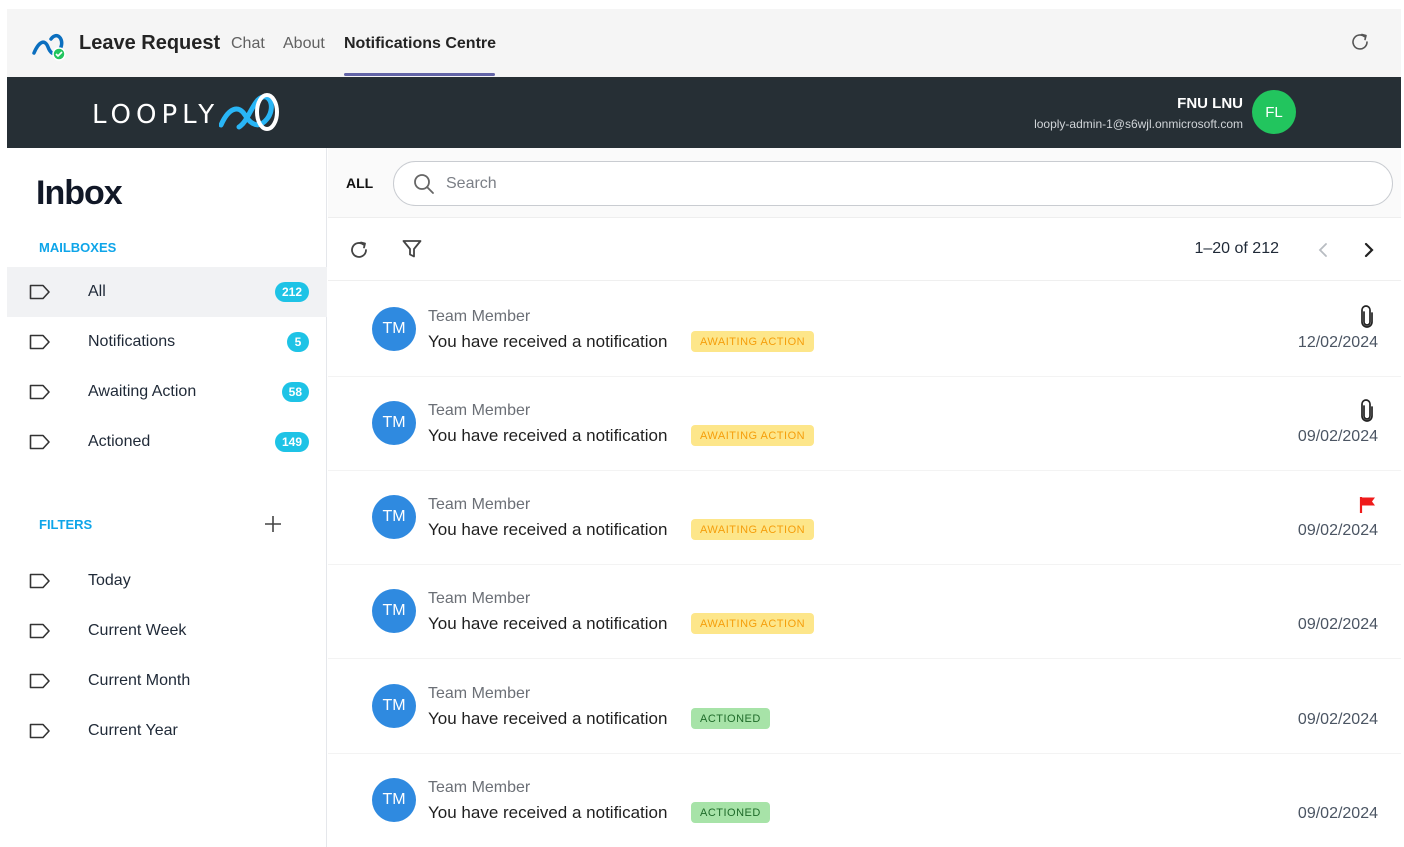 Image resolution: width=1404 pixels, height=847 pixels. I want to click on sidebar-item-label: Actioned, so click(119, 441).